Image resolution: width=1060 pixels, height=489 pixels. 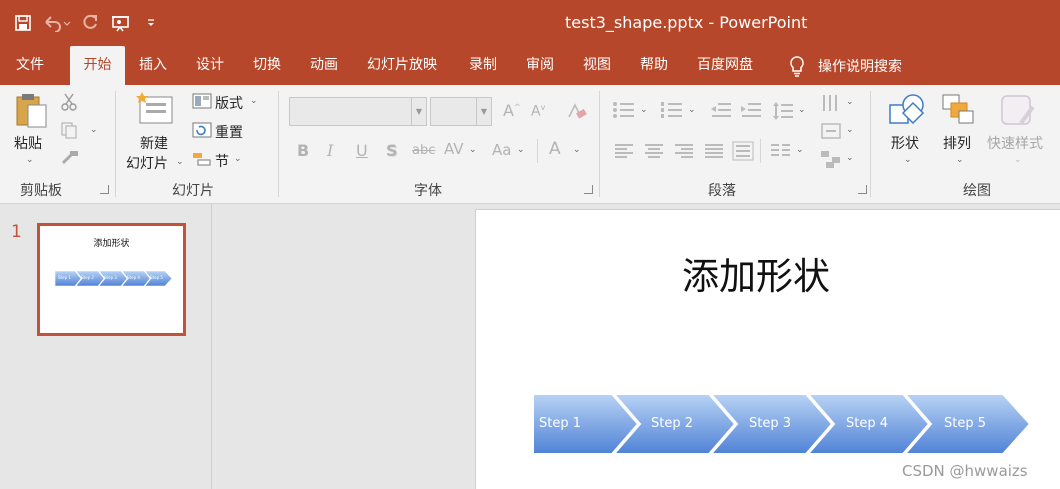 What do you see at coordinates (672, 110) in the screenshot?
I see `numbering-icon` at bounding box center [672, 110].